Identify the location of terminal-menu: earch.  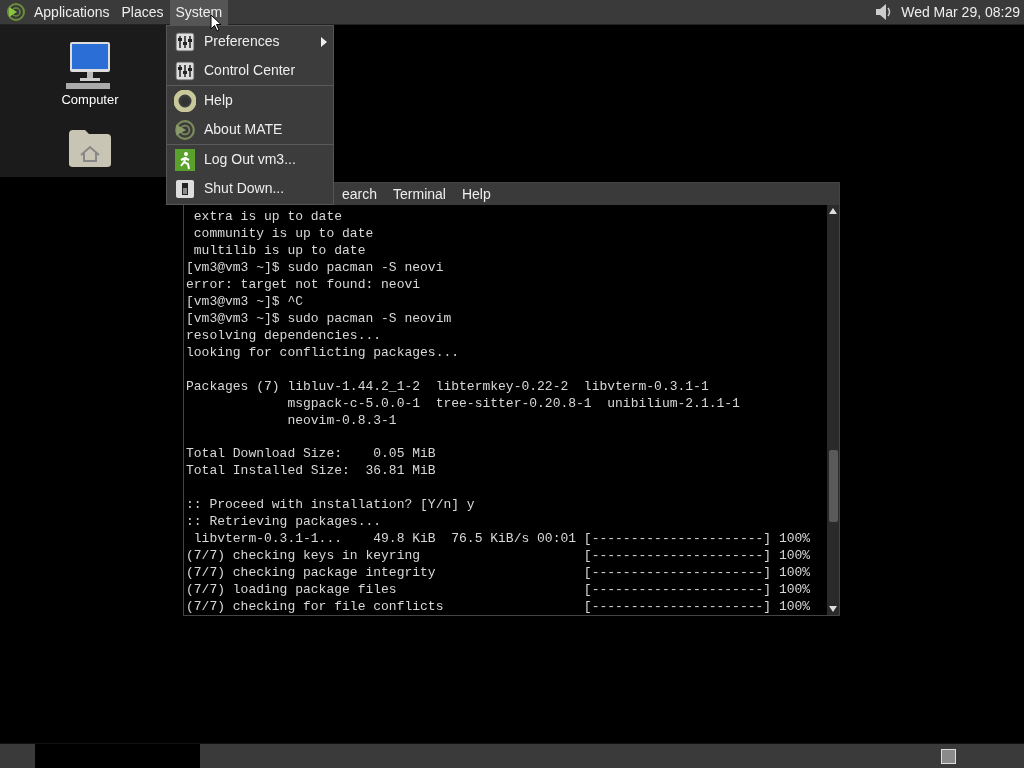
(360, 194).